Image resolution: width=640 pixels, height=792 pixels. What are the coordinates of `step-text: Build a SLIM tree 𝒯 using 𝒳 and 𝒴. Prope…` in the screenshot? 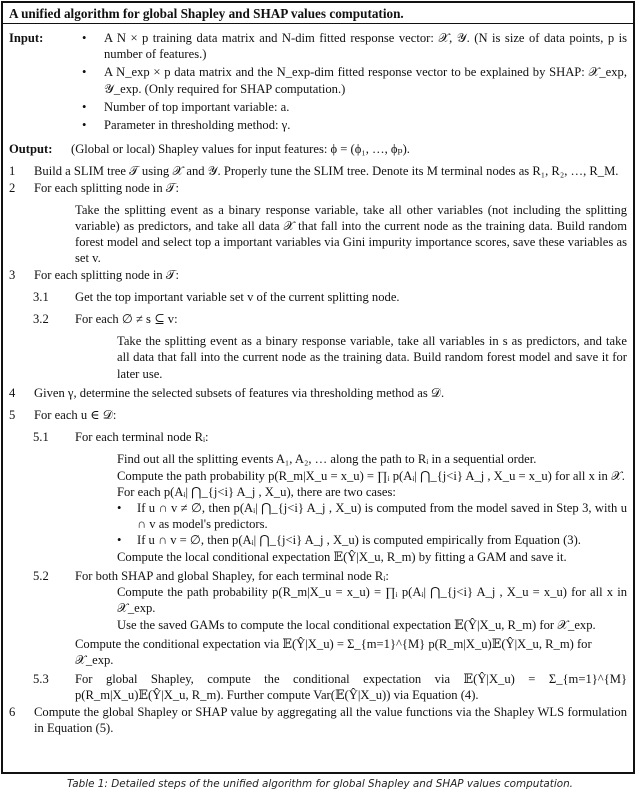 It's located at (326, 171).